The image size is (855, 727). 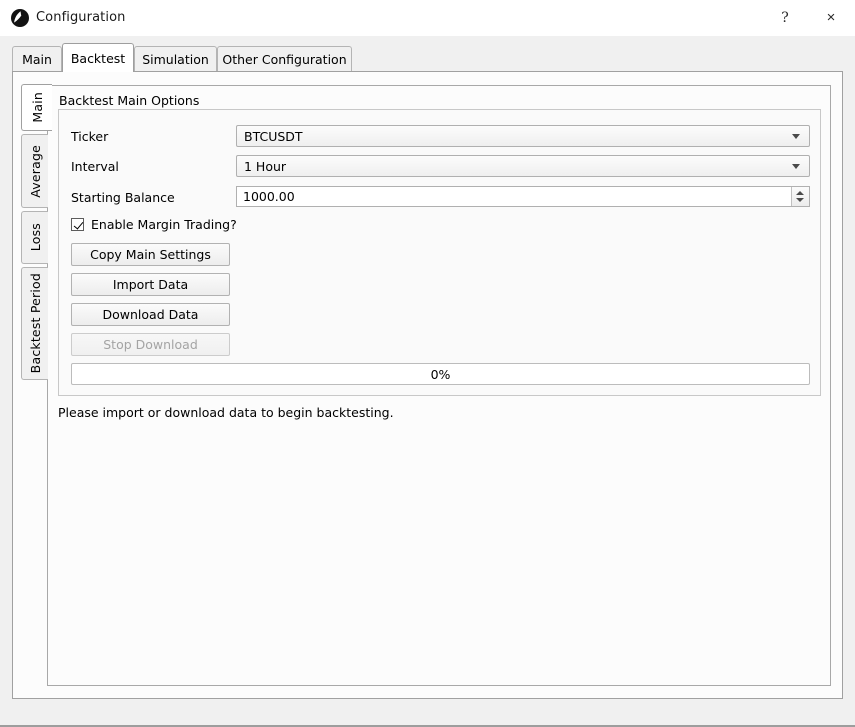 I want to click on help-icon: ?, so click(x=785, y=17).